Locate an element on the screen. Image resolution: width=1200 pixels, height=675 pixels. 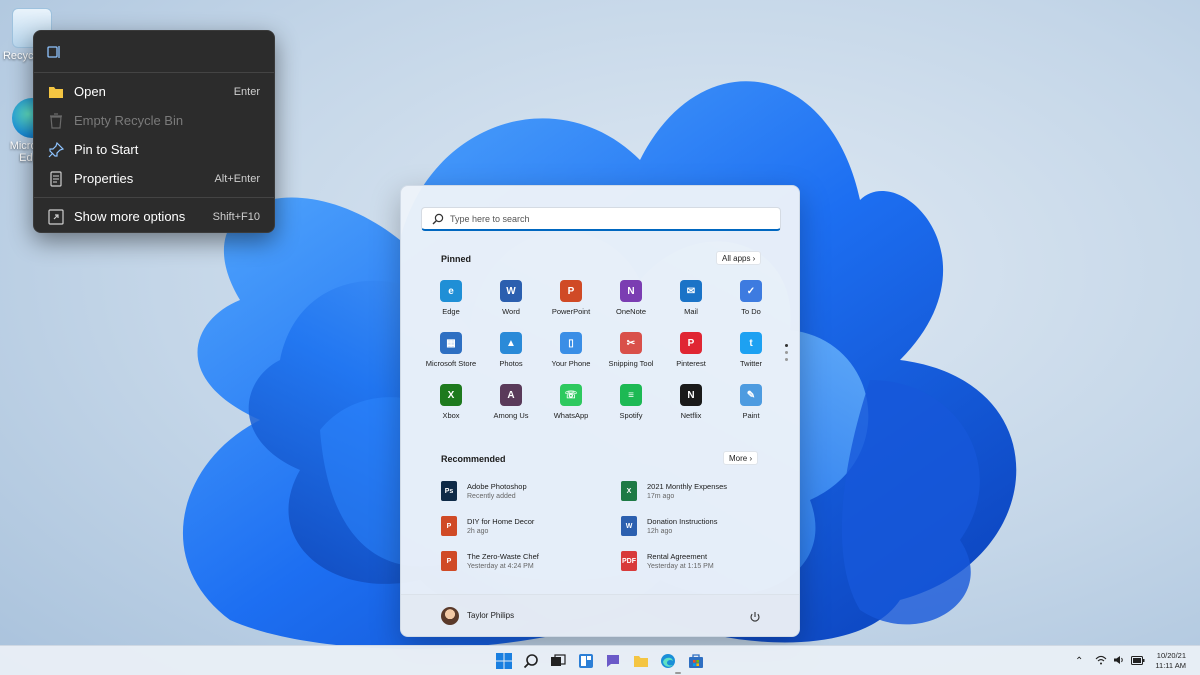
more-button: More › is located at coordinates (741, 458).